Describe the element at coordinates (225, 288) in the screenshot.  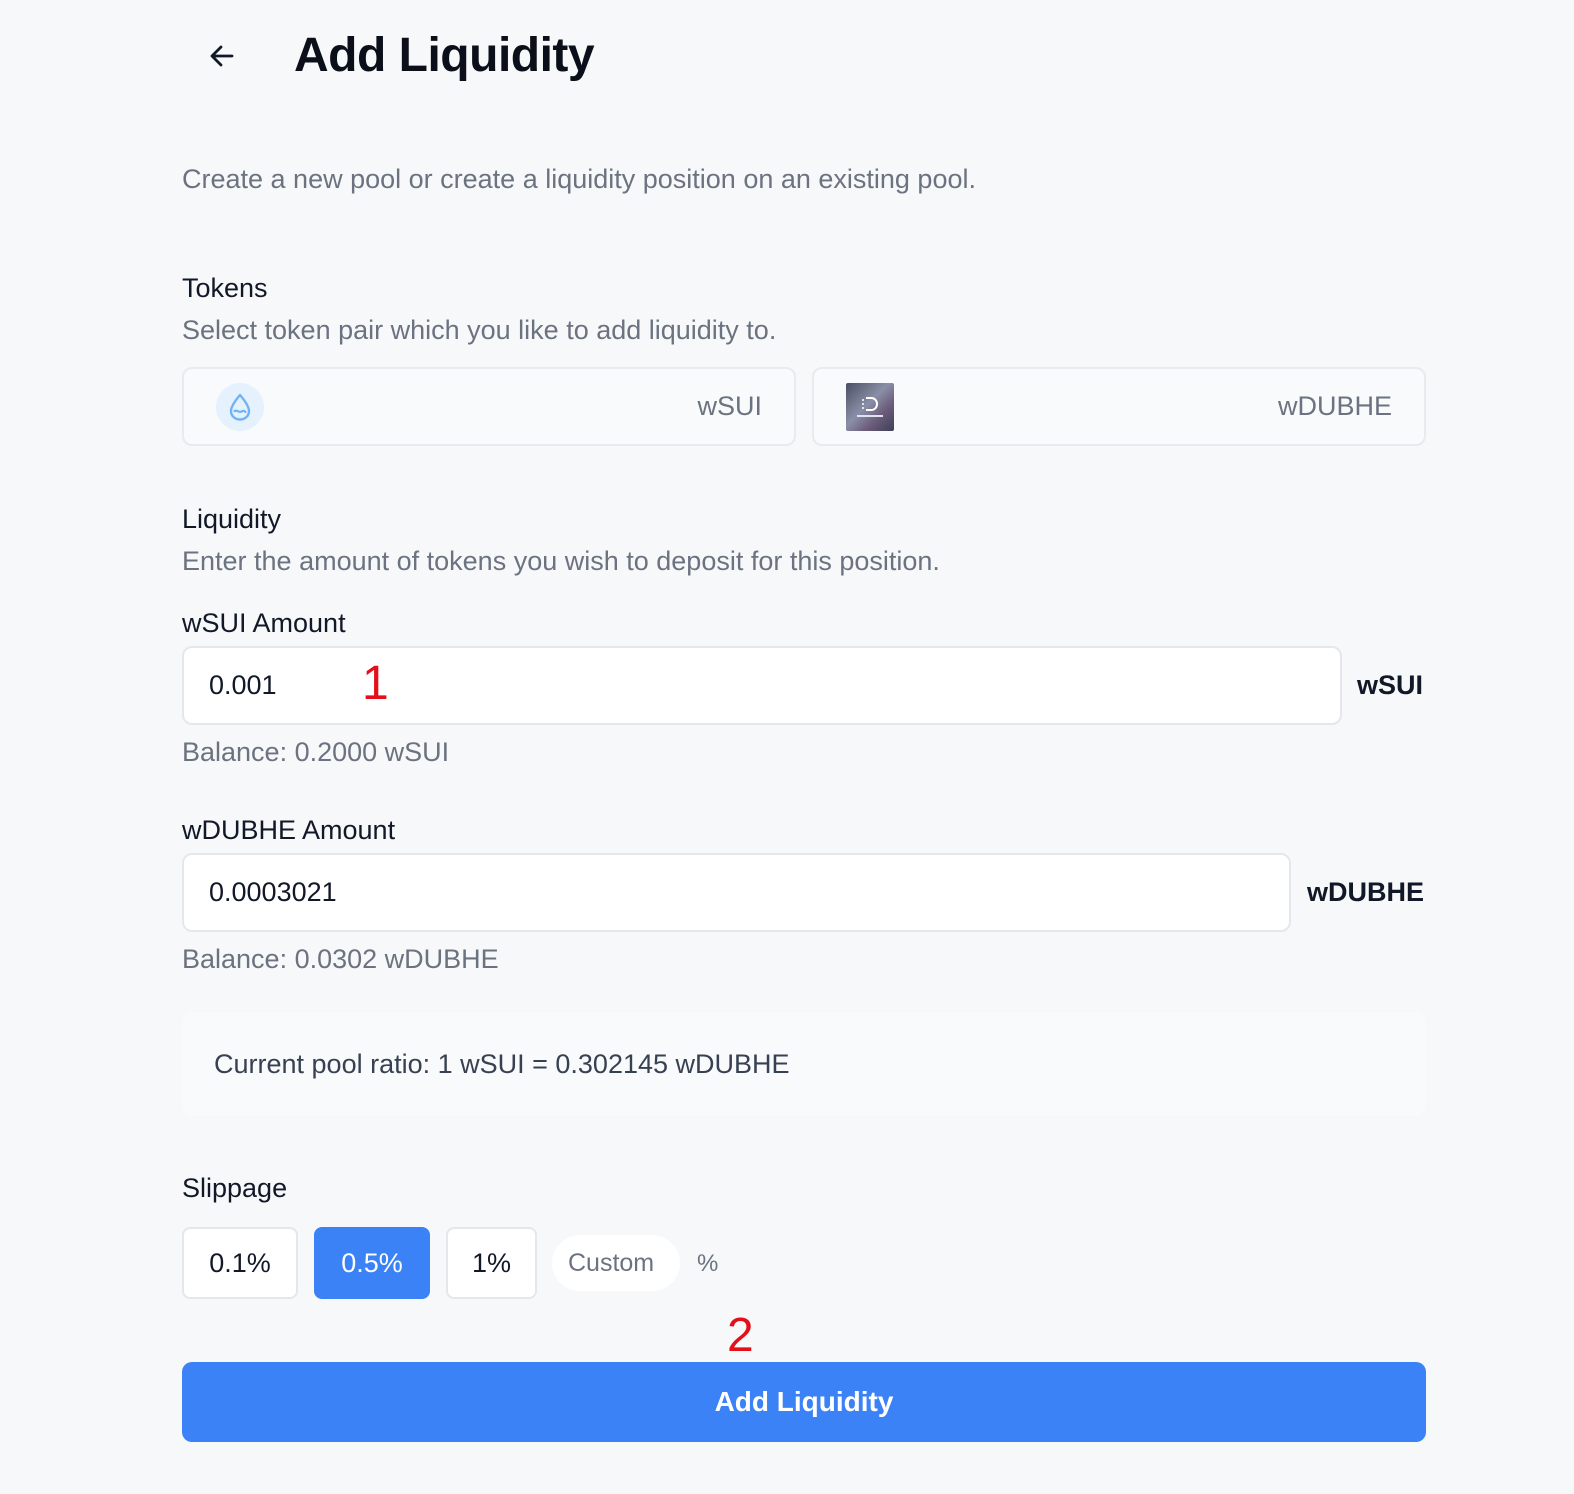
I see `tokens-section-title: Tokens` at that location.